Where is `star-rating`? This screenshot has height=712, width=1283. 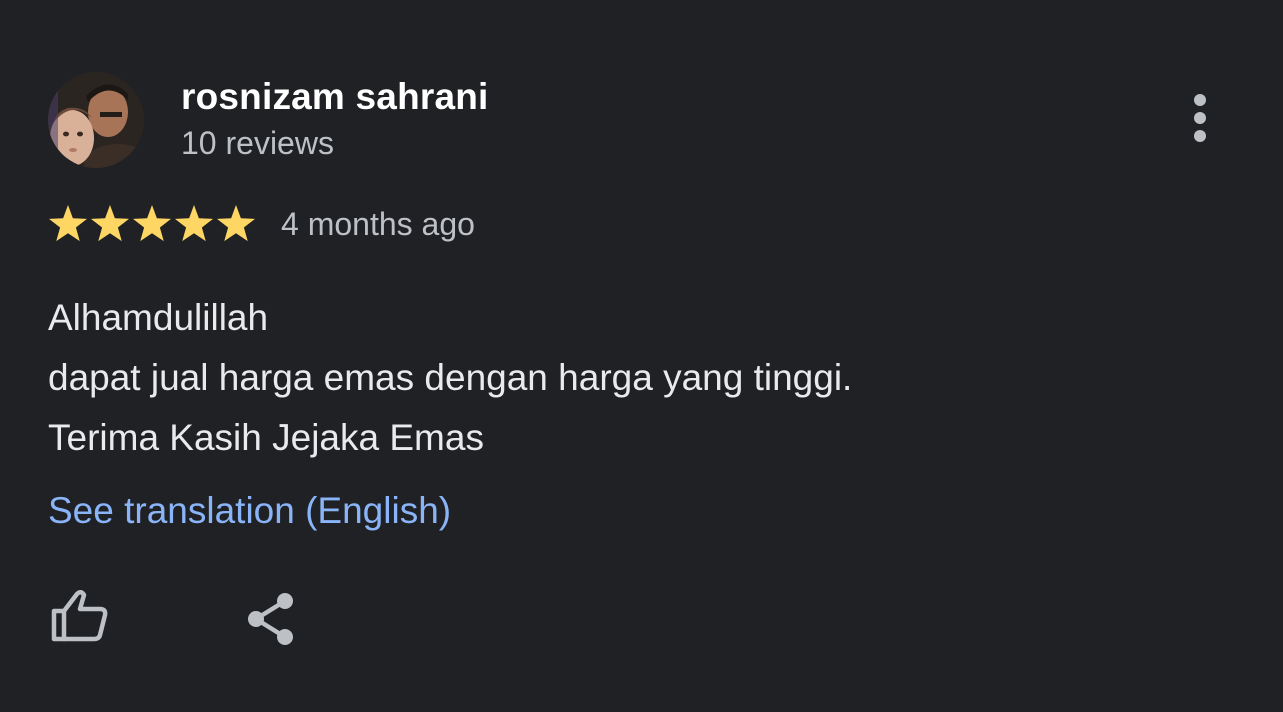
star-rating is located at coordinates (152, 224).